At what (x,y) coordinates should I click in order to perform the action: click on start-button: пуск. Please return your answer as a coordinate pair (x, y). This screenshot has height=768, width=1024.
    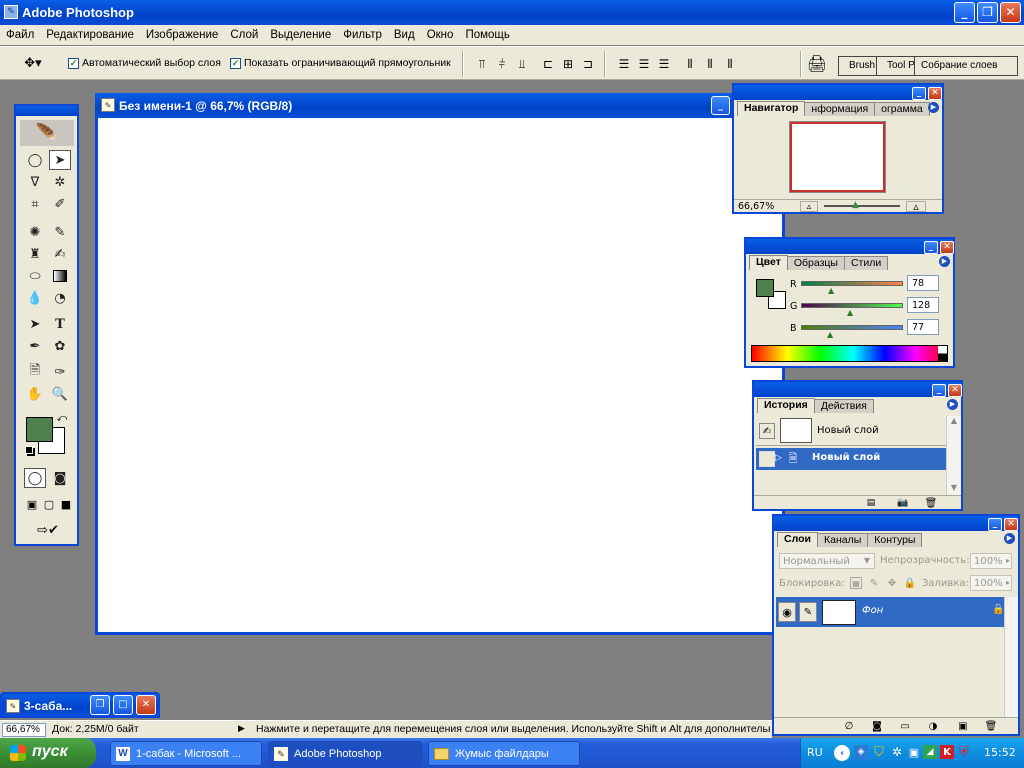
    Looking at the image, I should click on (48, 753).